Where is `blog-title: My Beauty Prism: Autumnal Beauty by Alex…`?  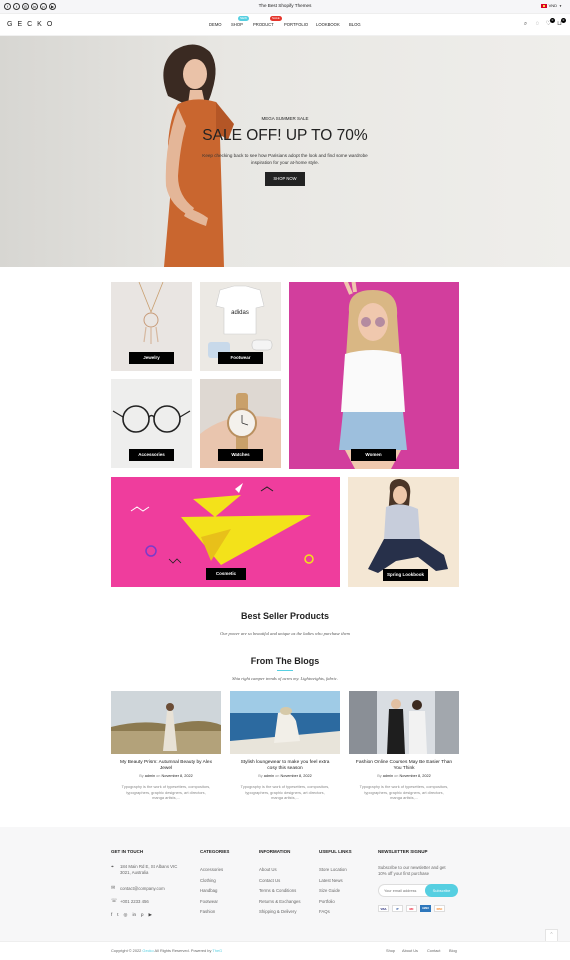 blog-title: My Beauty Prism: Autumnal Beauty by Alex… is located at coordinates (166, 766).